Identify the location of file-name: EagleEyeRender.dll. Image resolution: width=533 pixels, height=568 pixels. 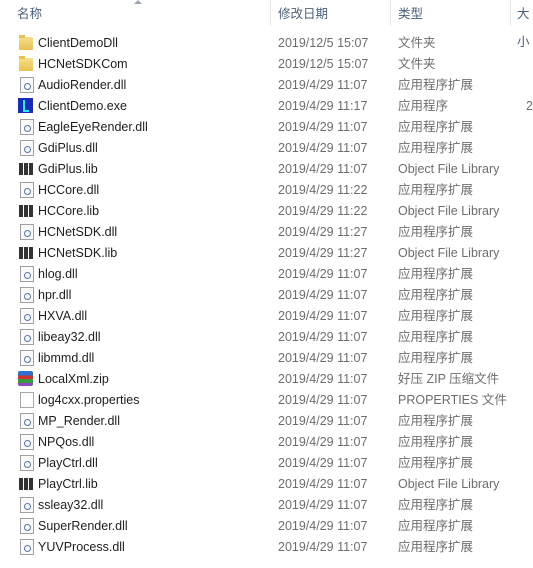
(93, 127).